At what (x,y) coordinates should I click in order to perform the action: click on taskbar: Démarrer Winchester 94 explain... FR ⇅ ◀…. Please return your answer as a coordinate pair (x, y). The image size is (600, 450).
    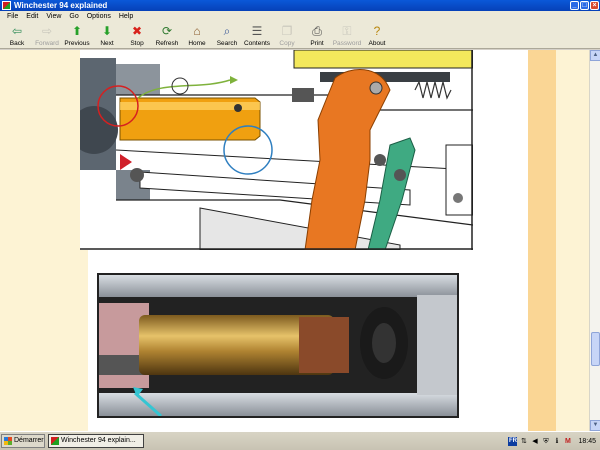
    Looking at the image, I should click on (300, 440).